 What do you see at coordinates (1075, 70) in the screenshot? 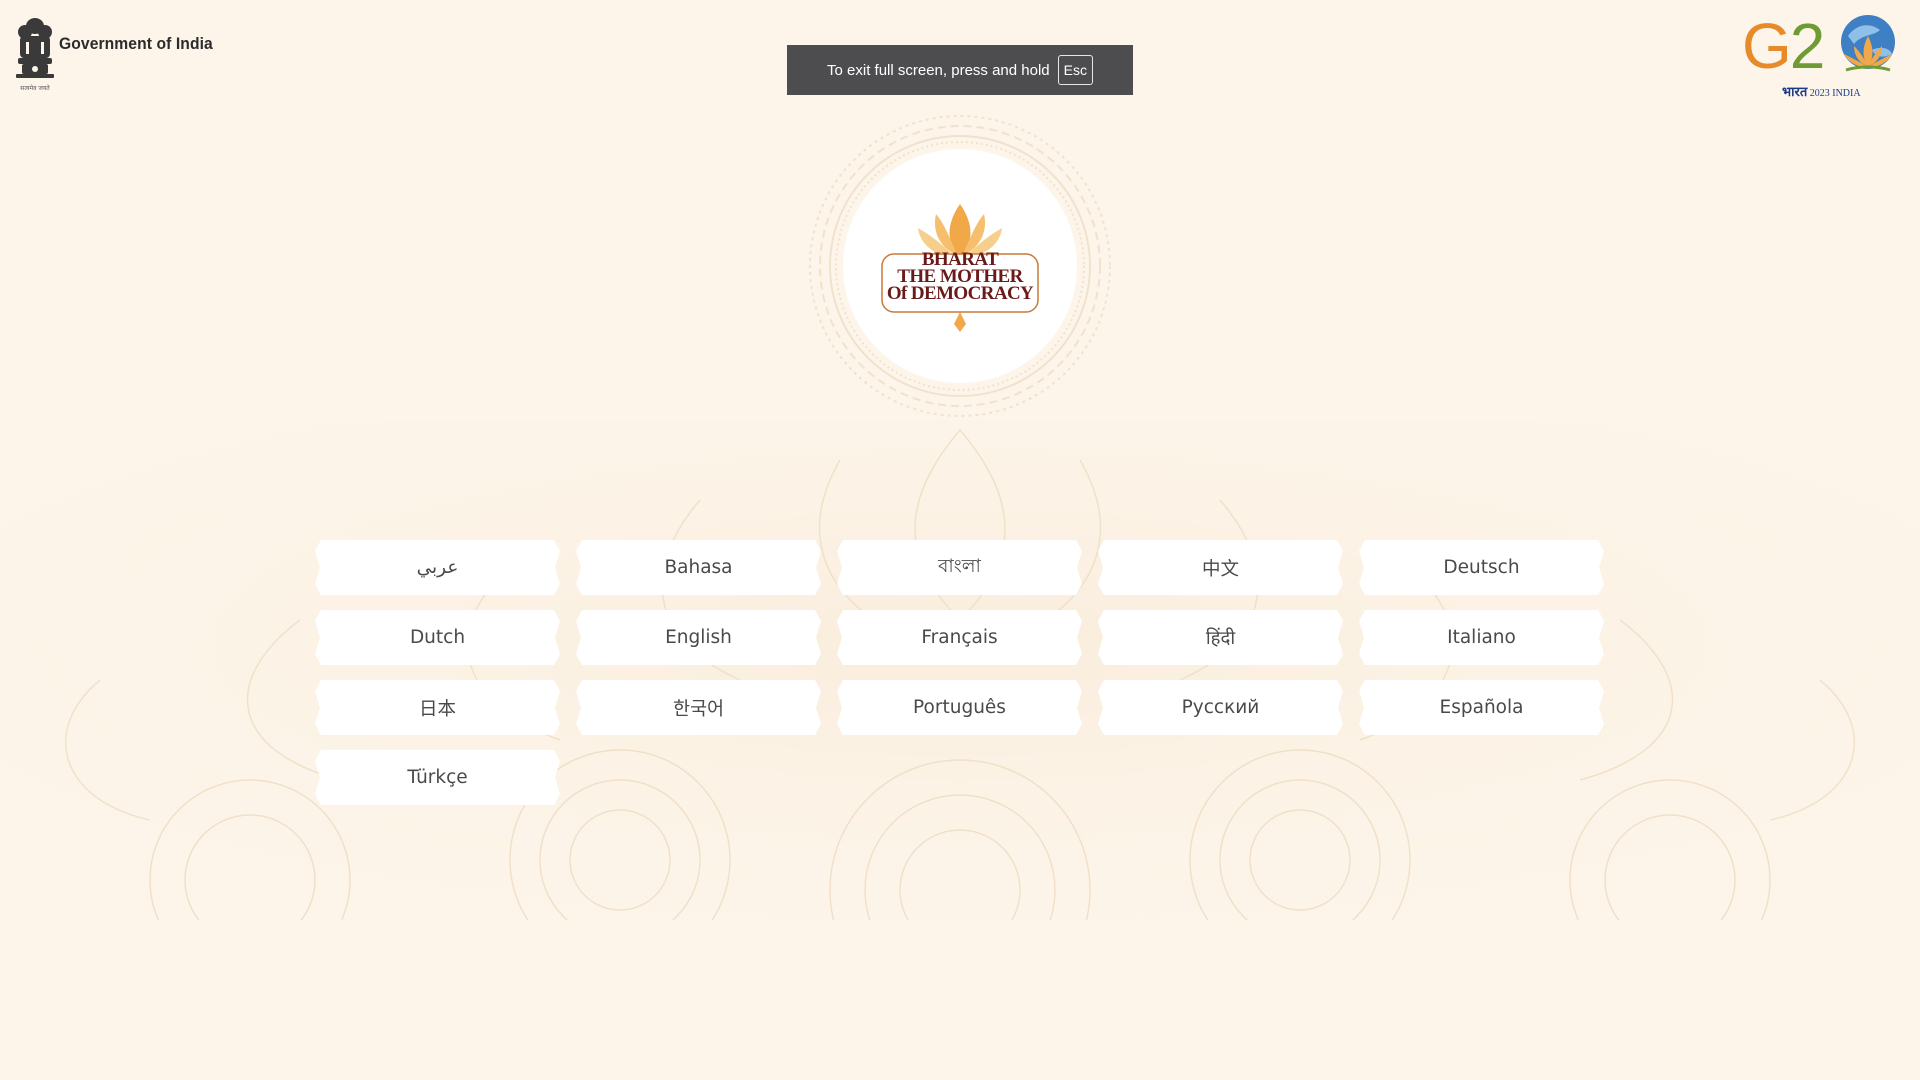
I see `esc-key-badge: Esc` at bounding box center [1075, 70].